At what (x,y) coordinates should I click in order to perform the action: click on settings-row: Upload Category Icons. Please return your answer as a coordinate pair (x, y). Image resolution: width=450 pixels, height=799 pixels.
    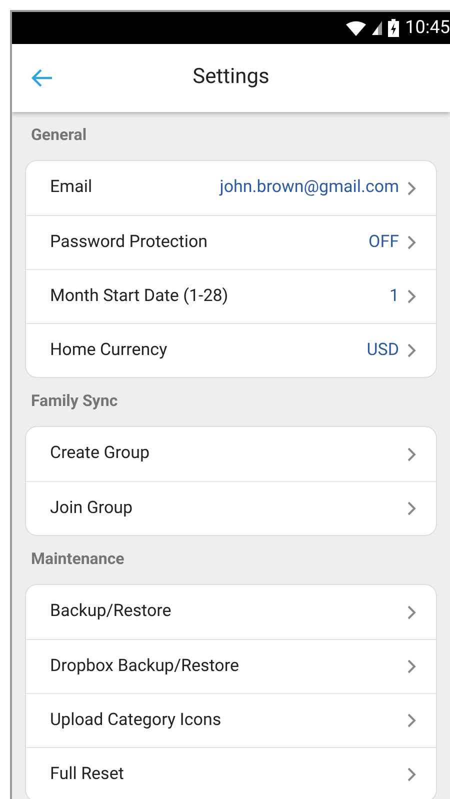
    Looking at the image, I should click on (231, 720).